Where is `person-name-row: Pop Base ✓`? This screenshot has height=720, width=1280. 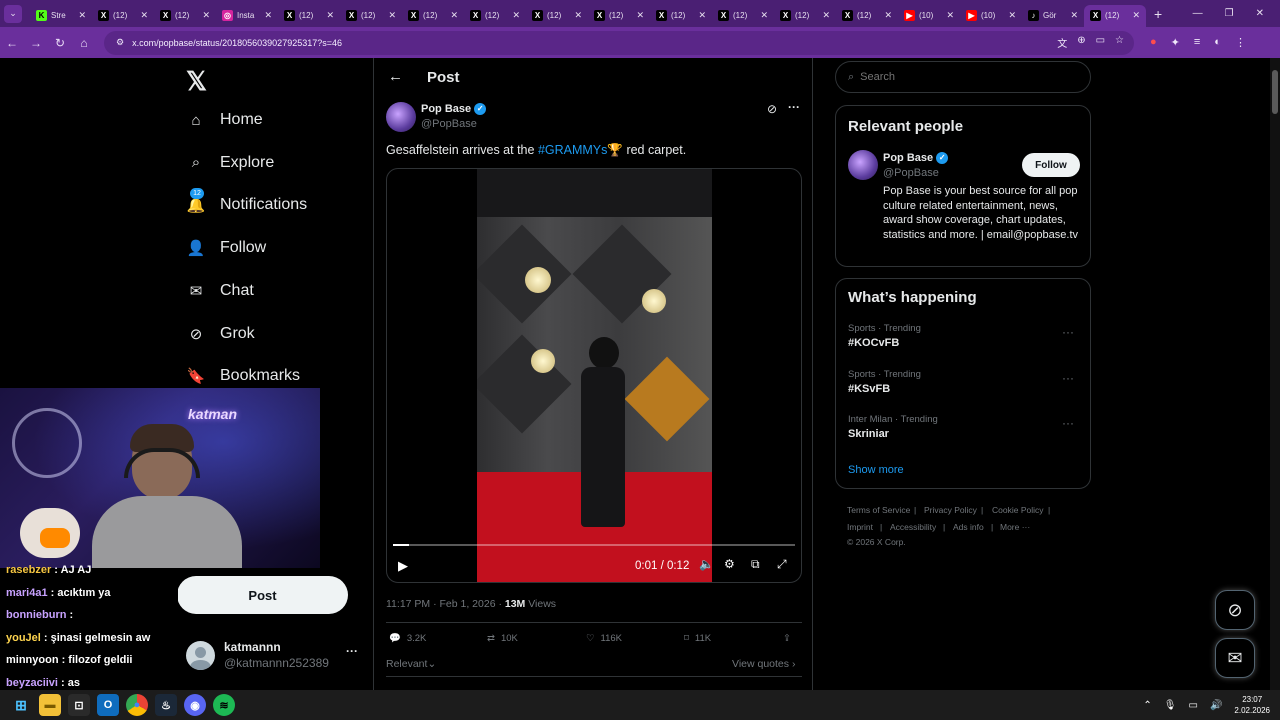 person-name-row: Pop Base ✓ is located at coordinates (916, 158).